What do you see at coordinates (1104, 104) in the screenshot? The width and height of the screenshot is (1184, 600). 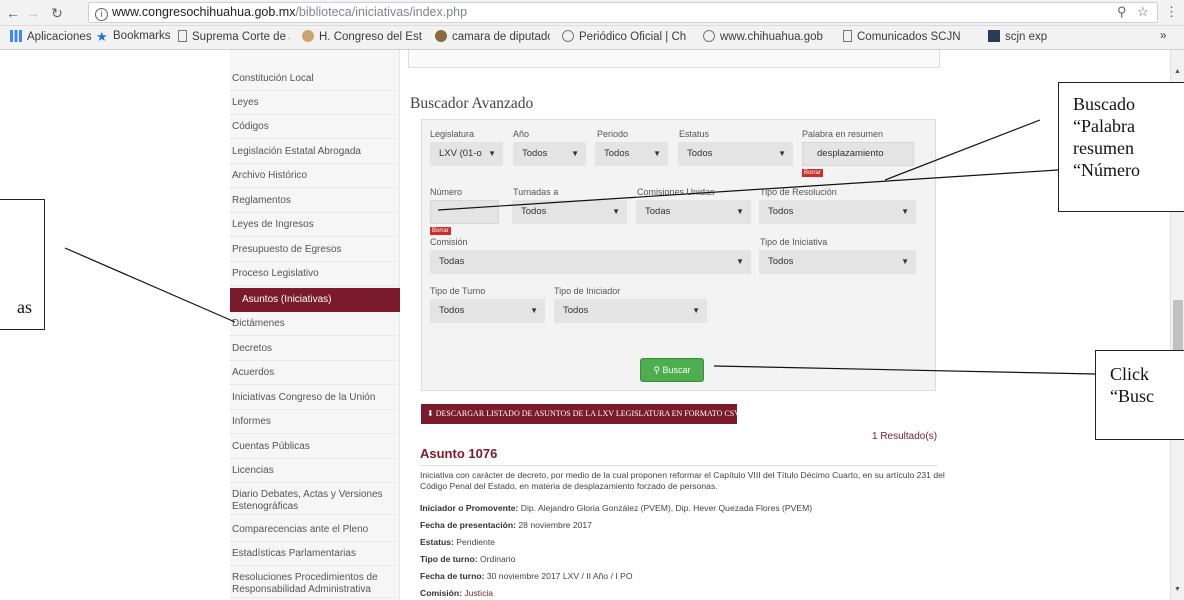 I see `callout-line: Buscado` at bounding box center [1104, 104].